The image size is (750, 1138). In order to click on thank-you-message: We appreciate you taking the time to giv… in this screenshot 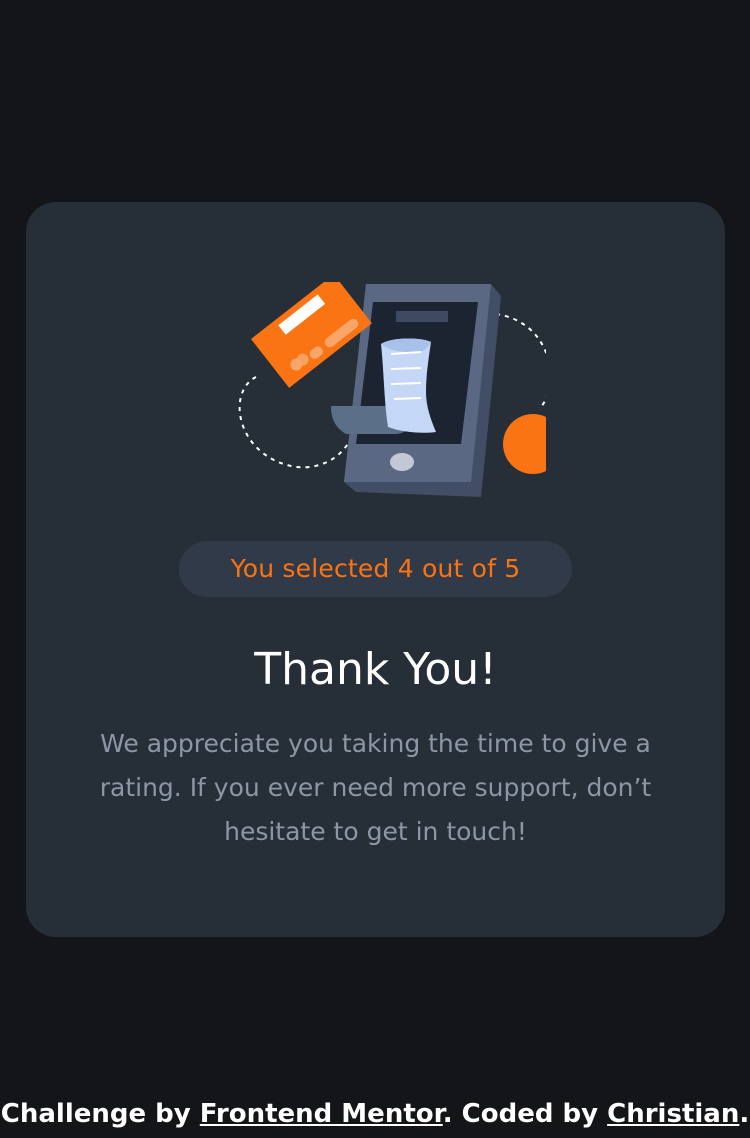, I will do `click(375, 787)`.